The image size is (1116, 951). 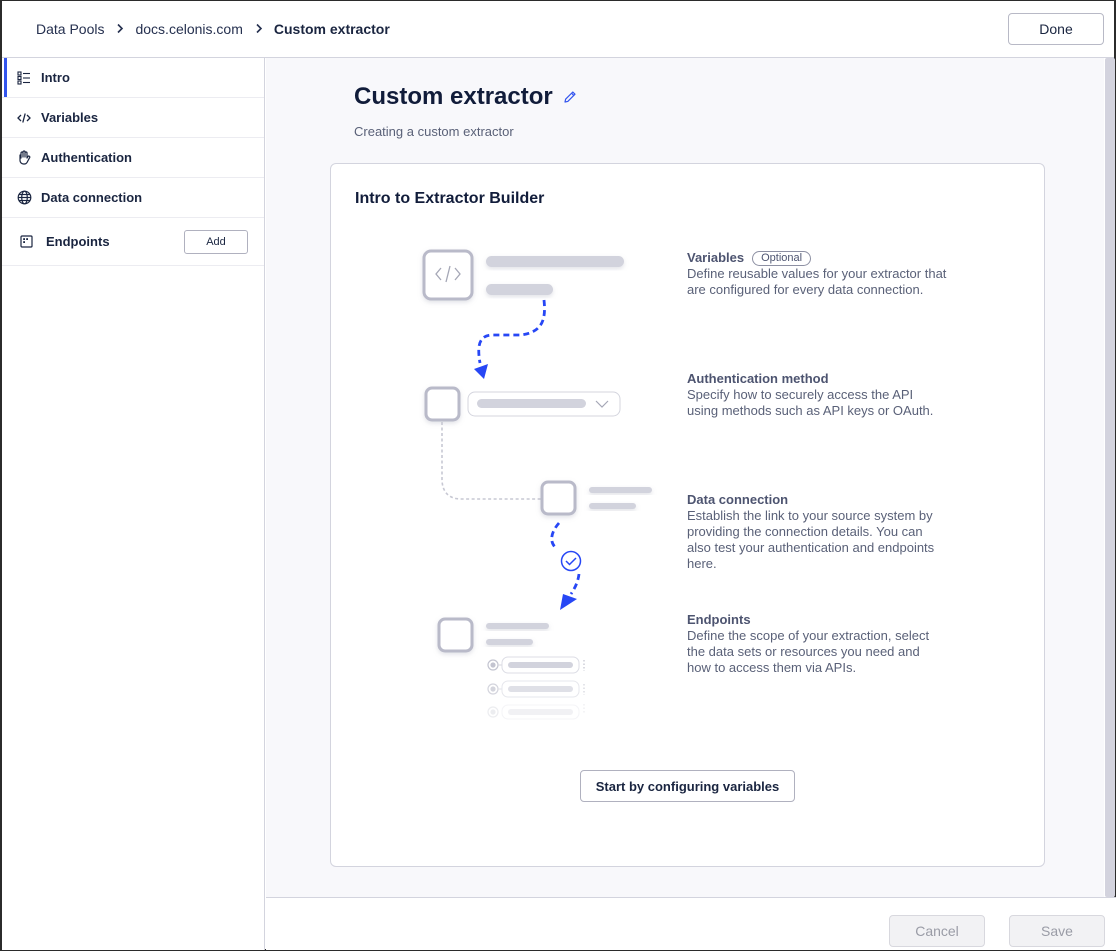 I want to click on edit-pencil-icon, so click(x=570, y=97).